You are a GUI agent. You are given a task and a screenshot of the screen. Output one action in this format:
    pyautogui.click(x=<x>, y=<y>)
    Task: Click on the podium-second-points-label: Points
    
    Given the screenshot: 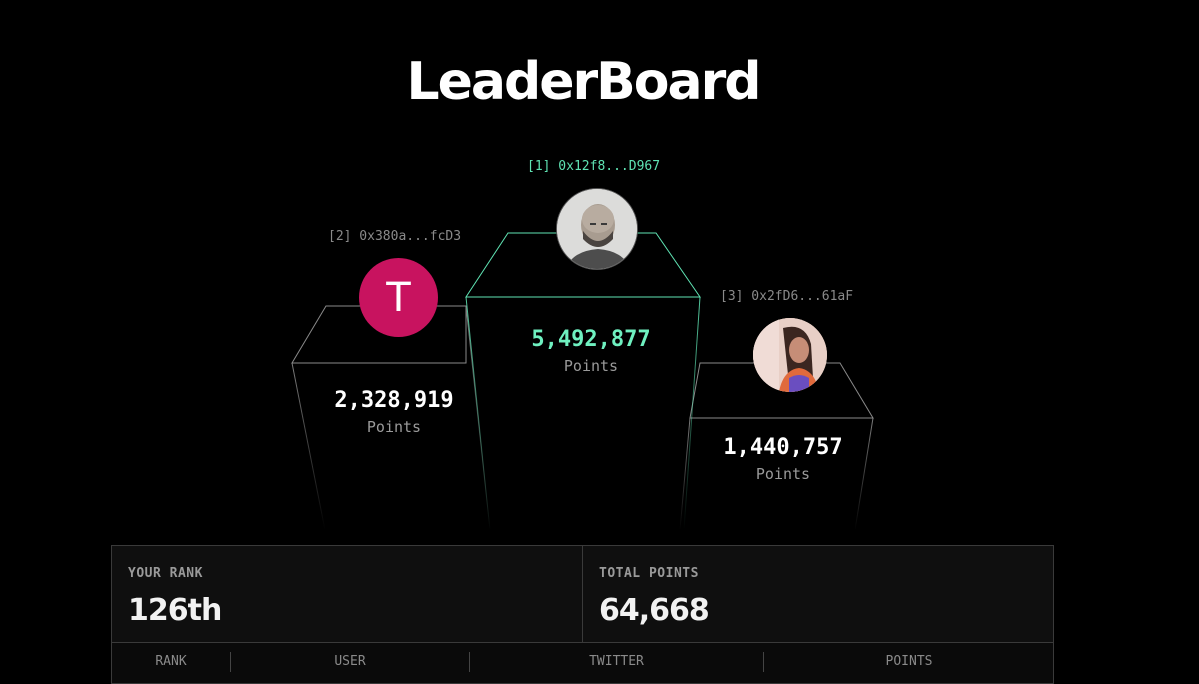 What is the action you would take?
    pyautogui.click(x=394, y=427)
    